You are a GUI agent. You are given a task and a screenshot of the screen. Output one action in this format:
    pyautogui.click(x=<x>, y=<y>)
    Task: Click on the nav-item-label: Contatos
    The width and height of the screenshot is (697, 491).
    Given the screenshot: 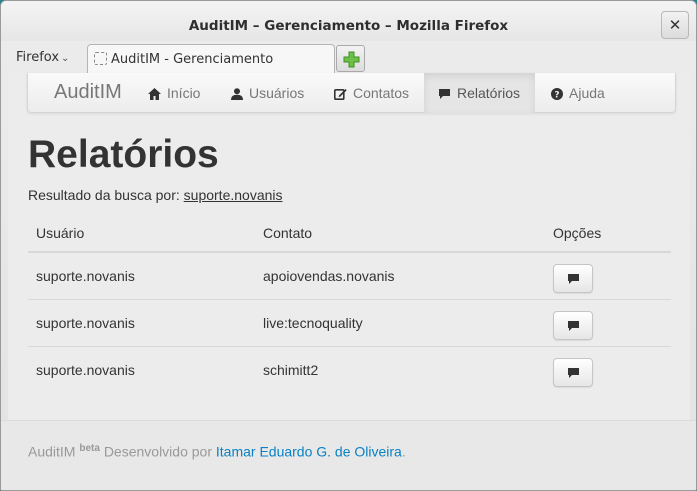 What is the action you would take?
    pyautogui.click(x=381, y=93)
    